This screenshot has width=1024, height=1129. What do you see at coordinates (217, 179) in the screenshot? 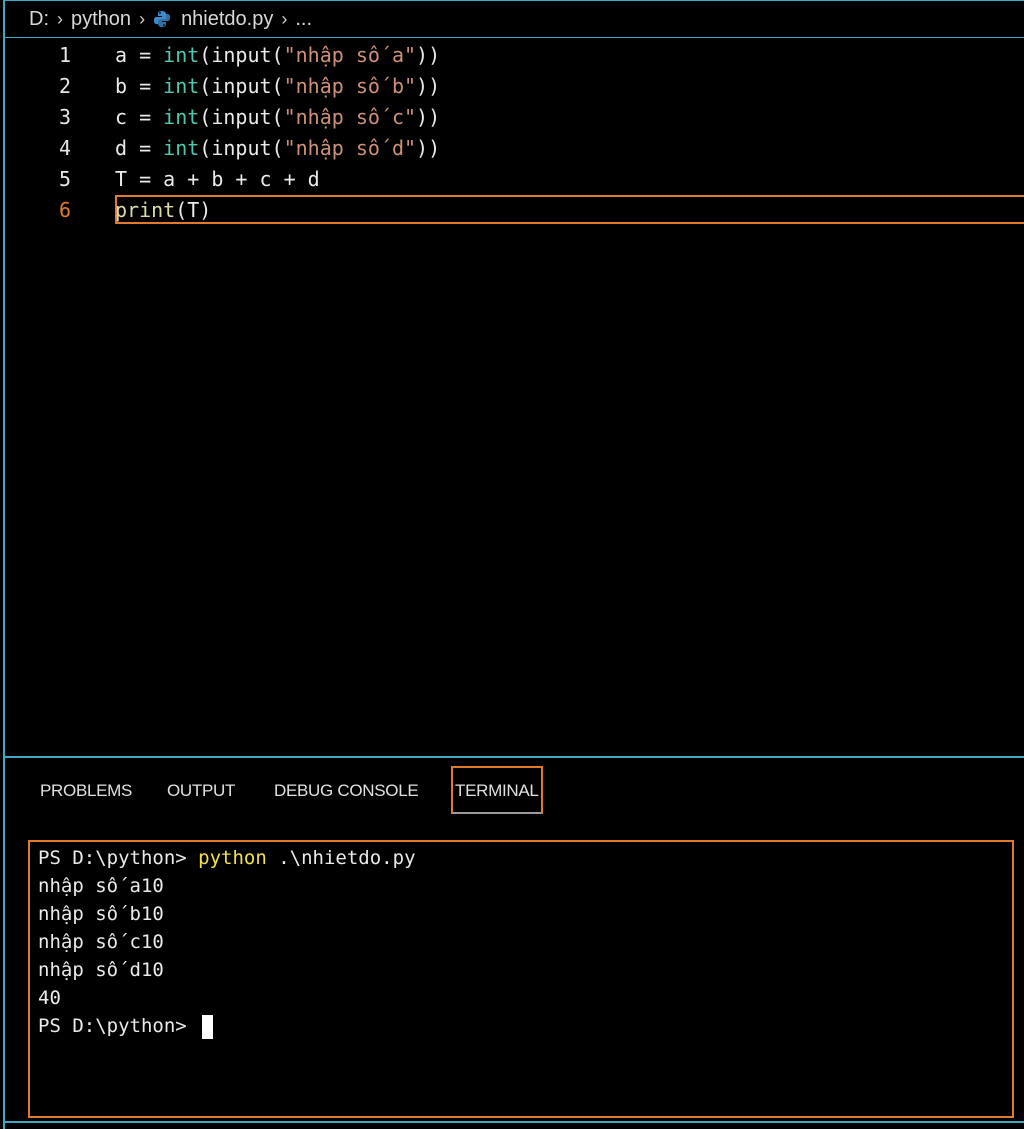
I see `code-text: T = a + b + c + d` at bounding box center [217, 179].